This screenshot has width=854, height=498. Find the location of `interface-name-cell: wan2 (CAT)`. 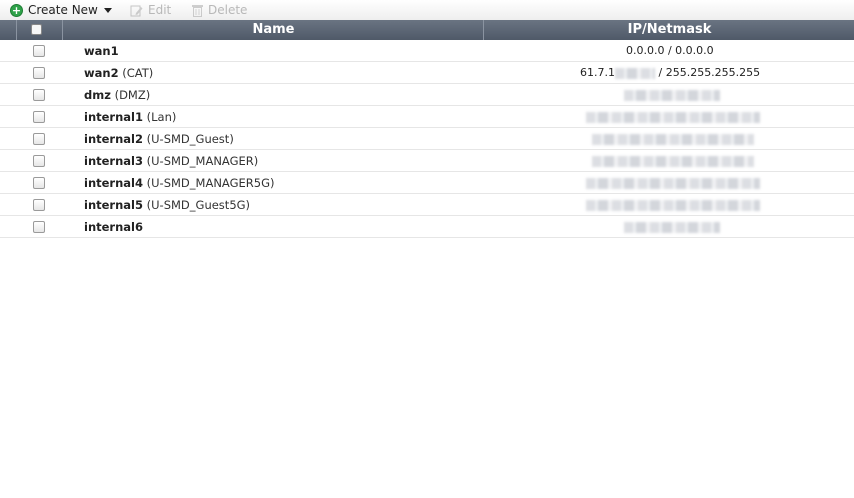

interface-name-cell: wan2 (CAT) is located at coordinates (118, 72).